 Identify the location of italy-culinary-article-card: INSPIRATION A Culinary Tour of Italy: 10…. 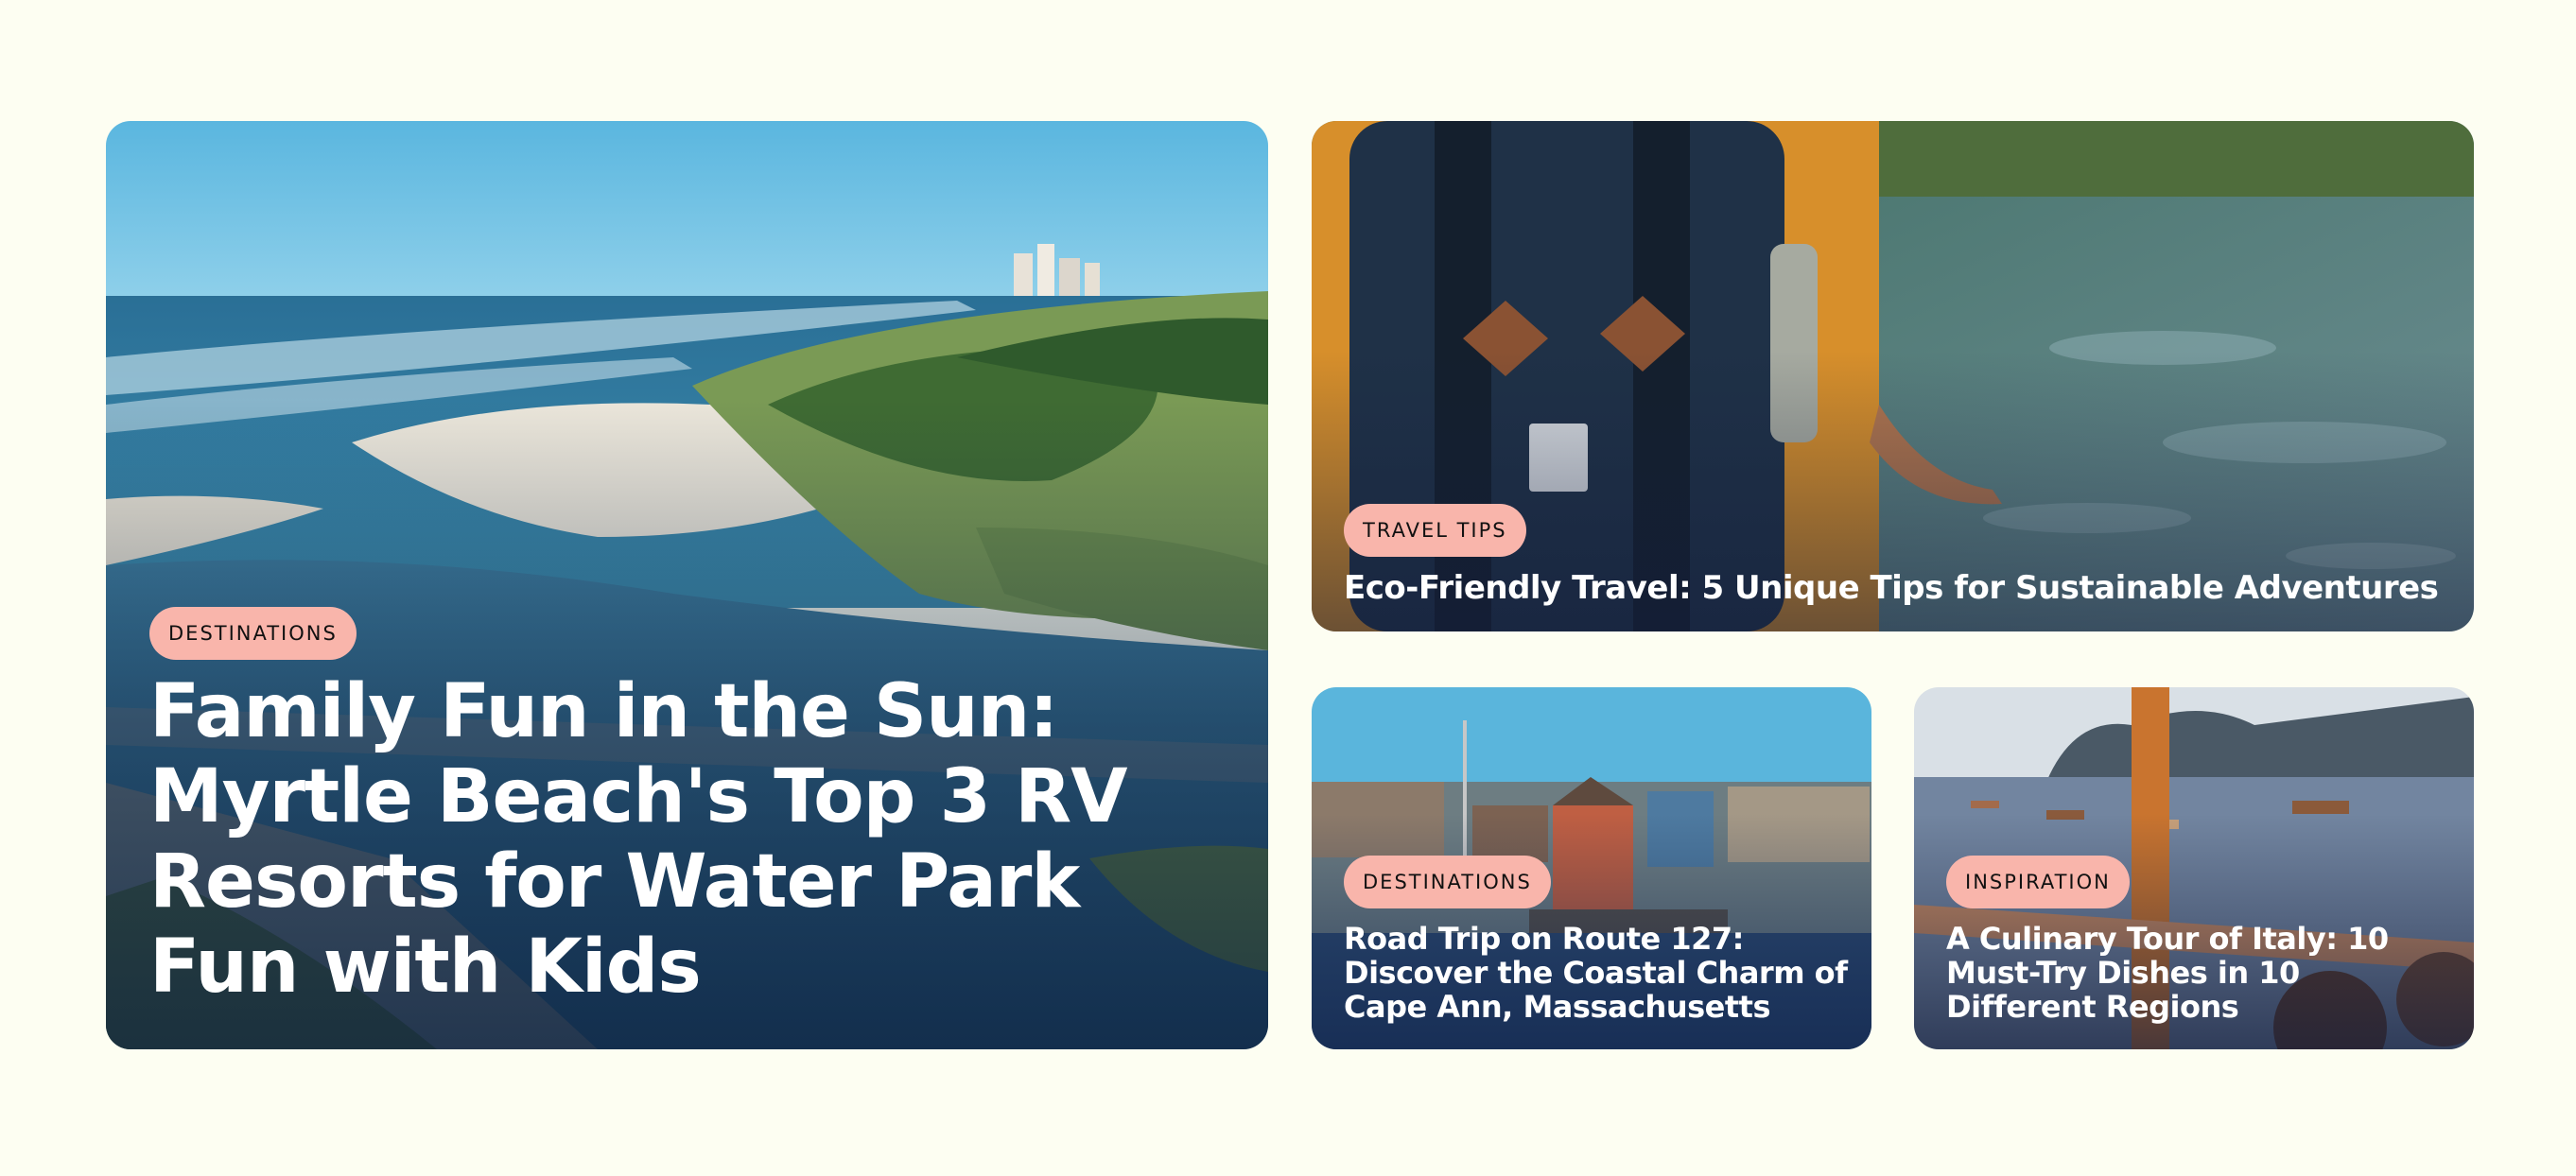
(2194, 868).